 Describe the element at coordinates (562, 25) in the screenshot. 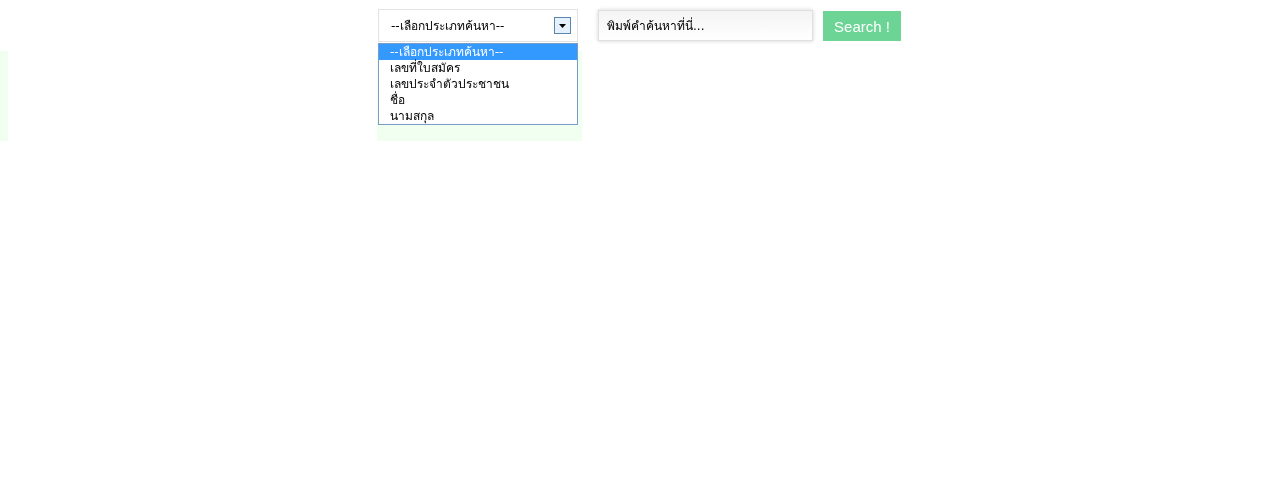

I see `caret-icon` at that location.